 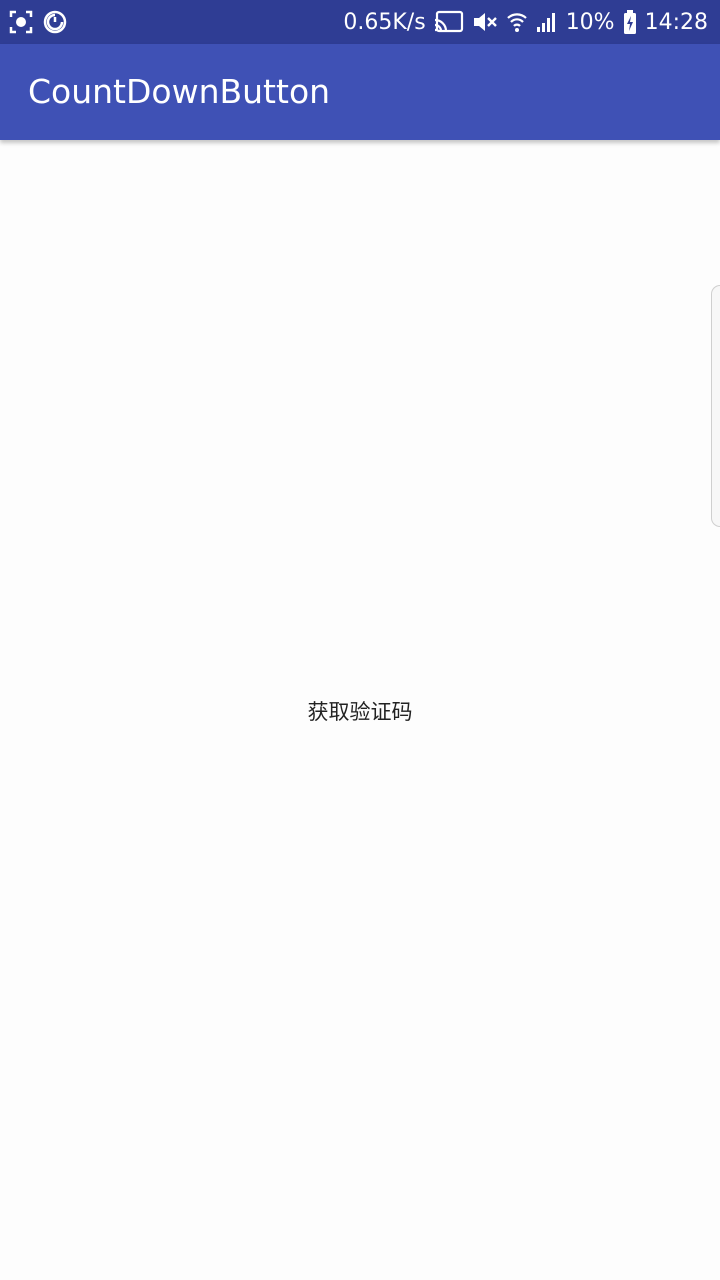 I want to click on screenshot-icon, so click(x=21, y=22).